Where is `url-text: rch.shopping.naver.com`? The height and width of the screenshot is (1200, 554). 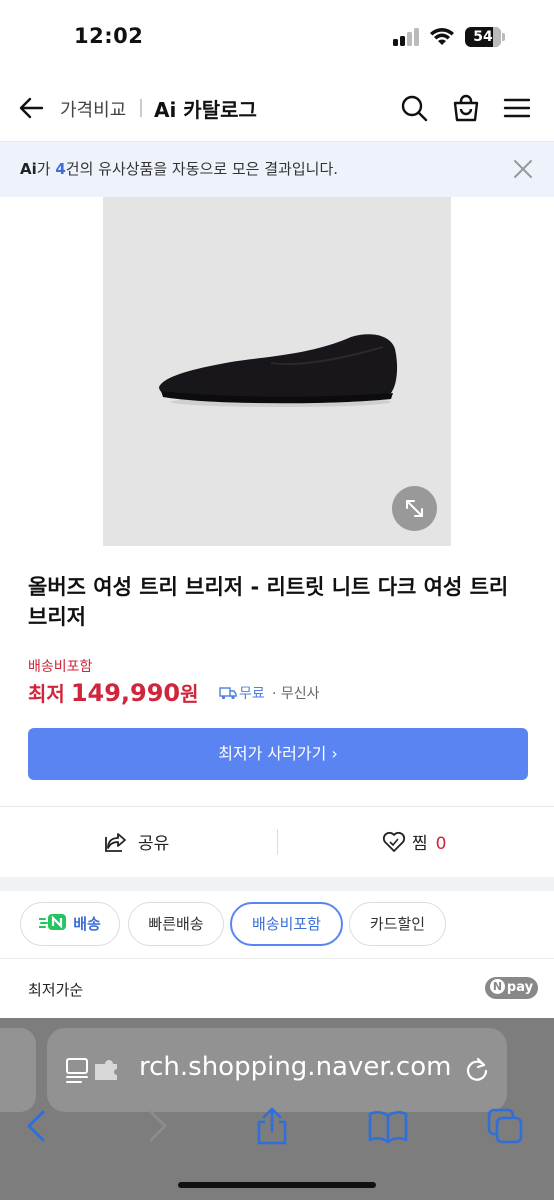
url-text: rch.shopping.naver.com is located at coordinates (295, 1067).